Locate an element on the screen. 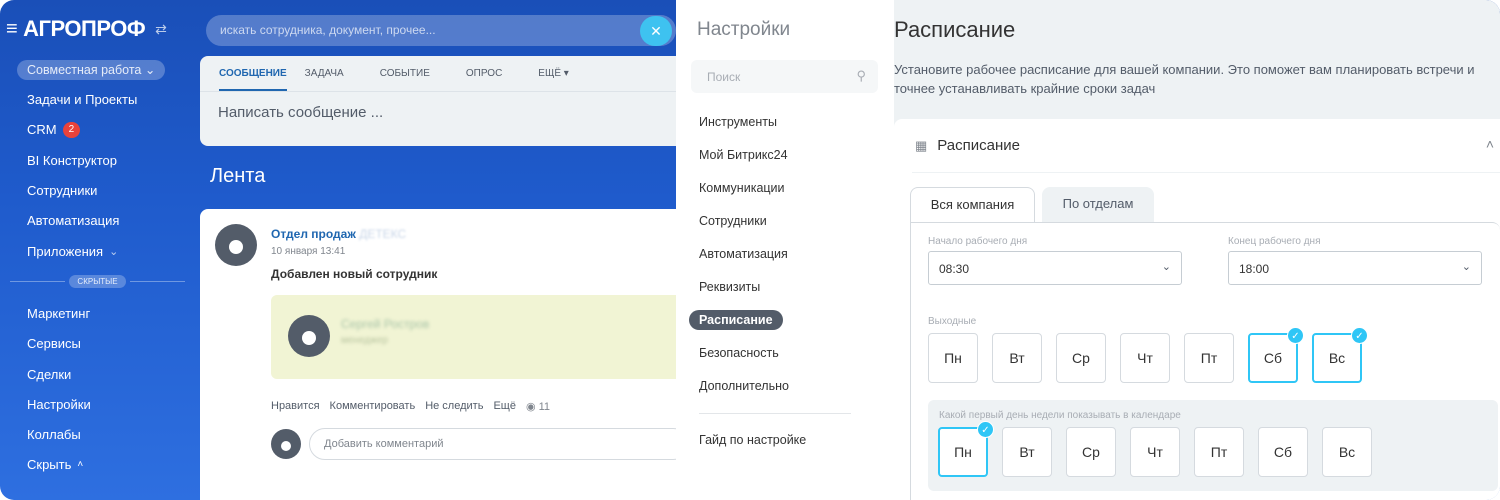 The height and width of the screenshot is (500, 1500). employee-role: менеджер is located at coordinates (364, 340).